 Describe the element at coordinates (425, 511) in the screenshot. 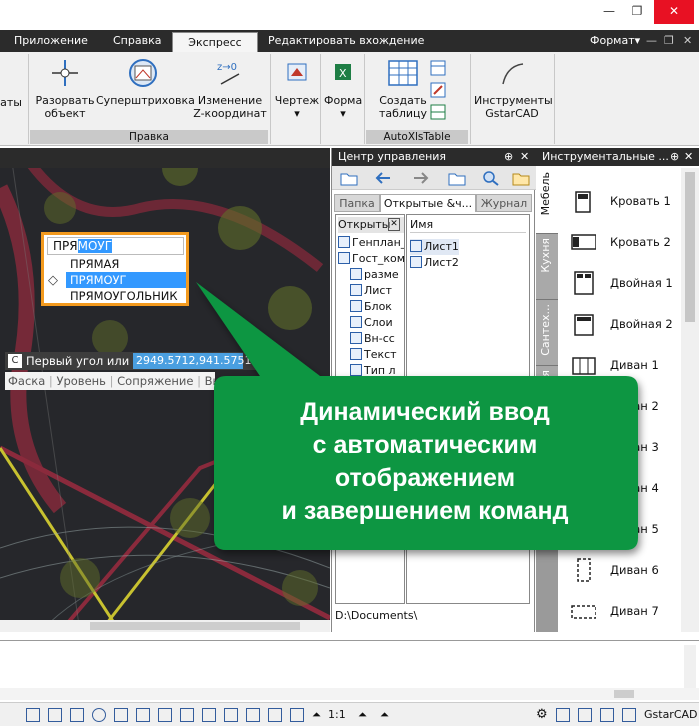

I see `callout-line: и завершением команд` at that location.